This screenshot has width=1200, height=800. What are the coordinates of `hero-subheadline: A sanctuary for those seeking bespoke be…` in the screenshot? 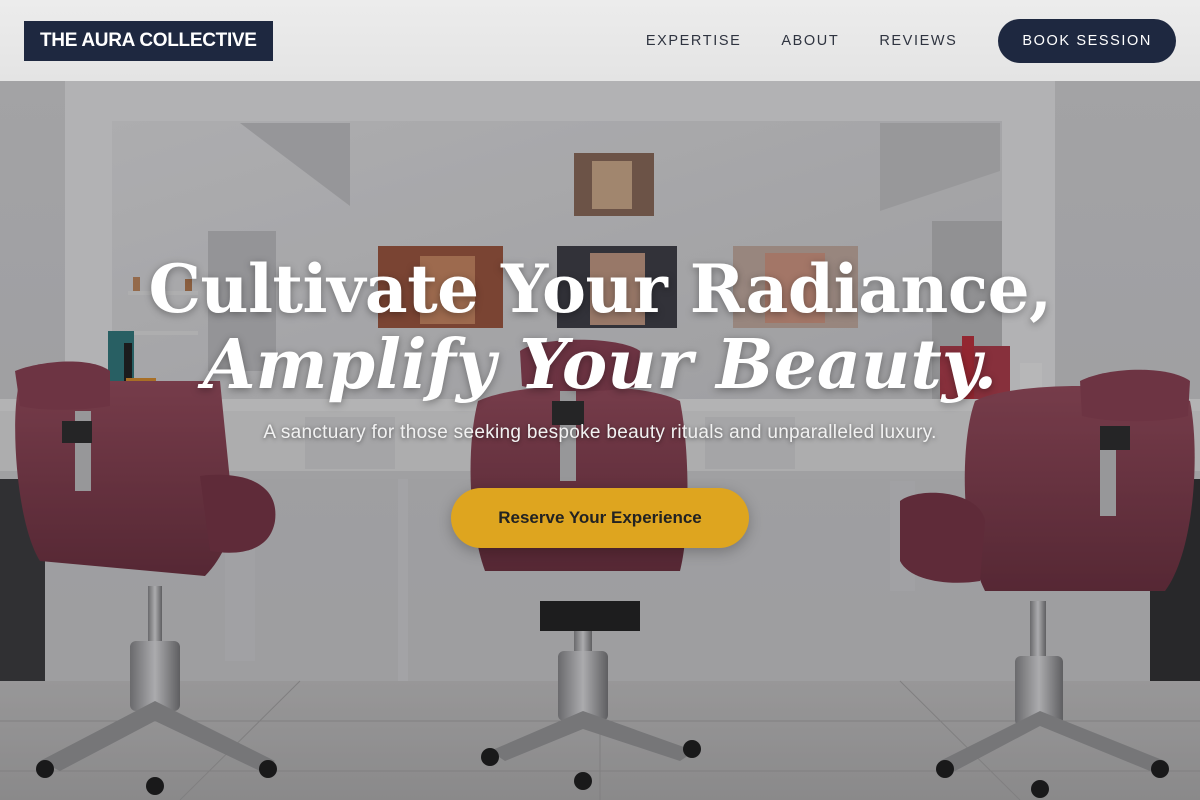 It's located at (600, 432).